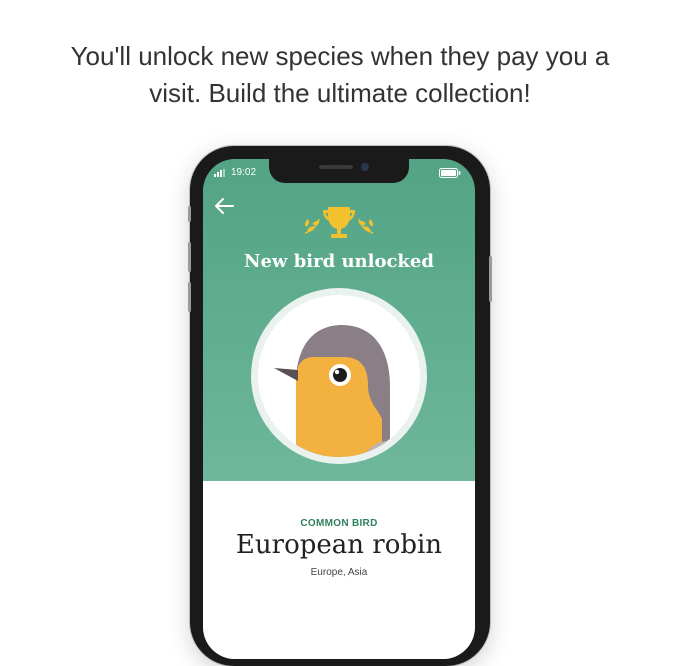  What do you see at coordinates (339, 545) in the screenshot?
I see `bird-name: European robin` at bounding box center [339, 545].